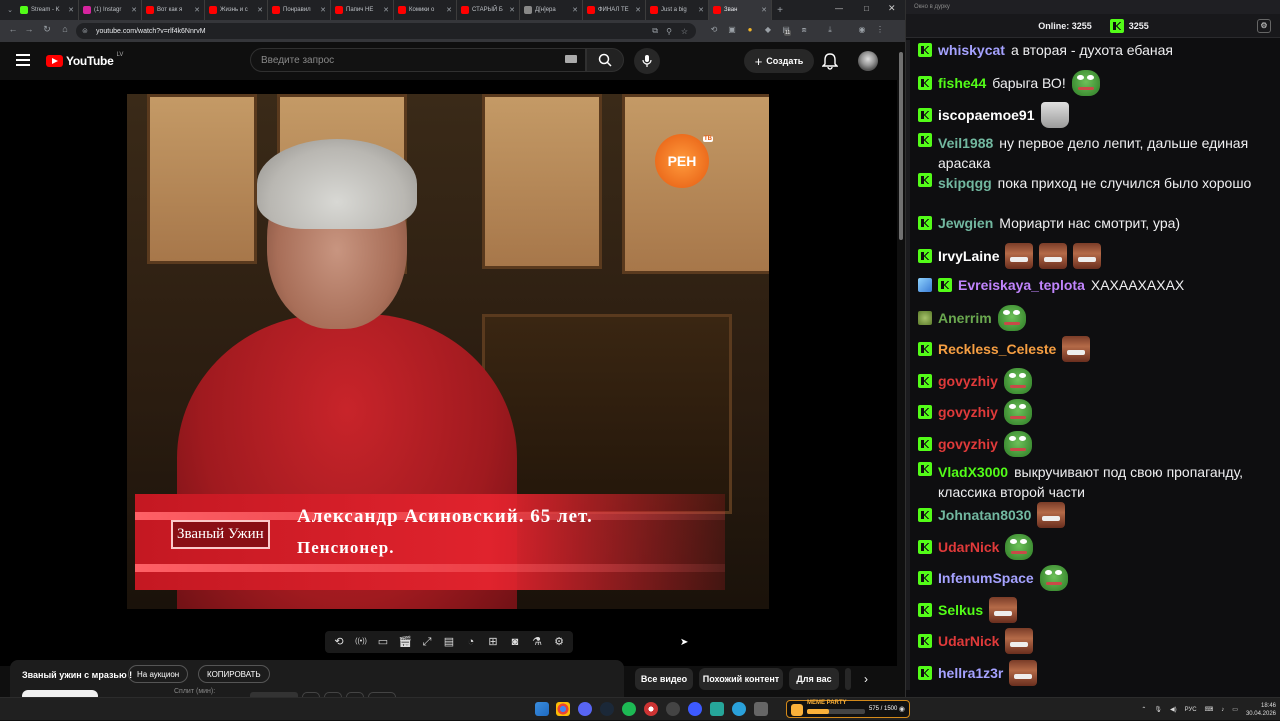  Describe the element at coordinates (830, 61) in the screenshot. I see `notifications-bell-icon` at that location.